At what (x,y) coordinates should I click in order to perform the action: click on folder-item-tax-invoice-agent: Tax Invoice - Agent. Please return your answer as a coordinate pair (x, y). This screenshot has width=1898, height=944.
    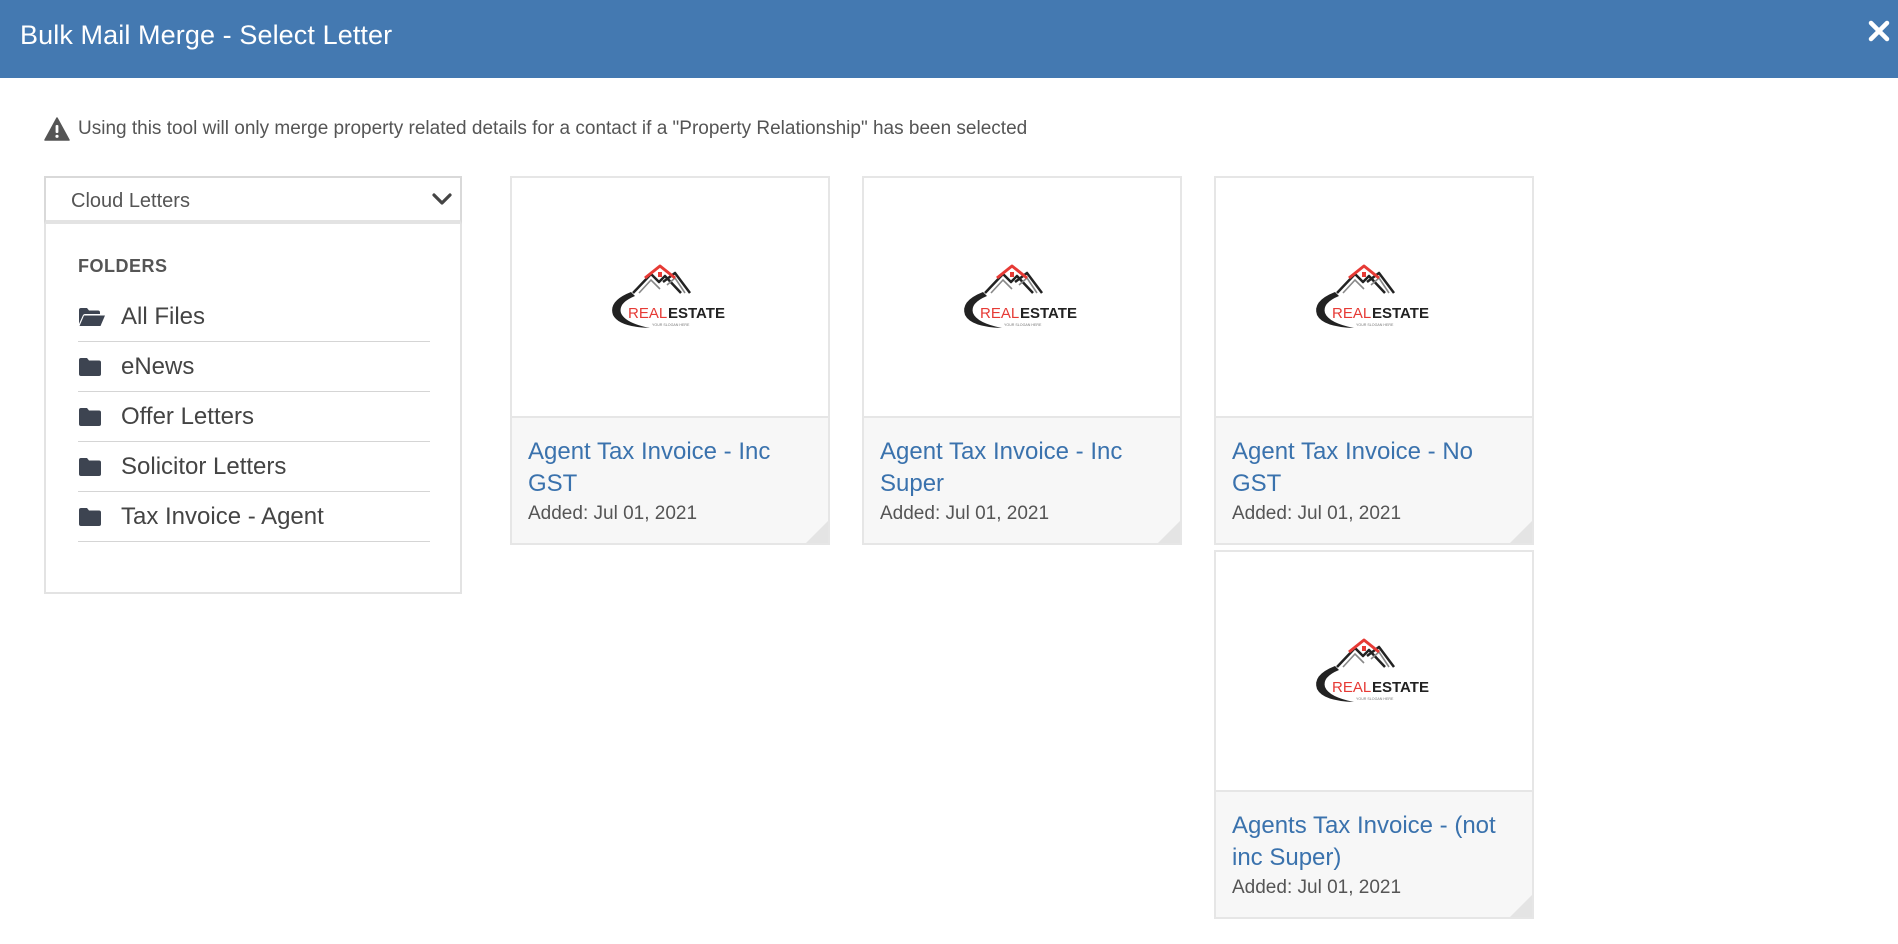
    Looking at the image, I should click on (254, 517).